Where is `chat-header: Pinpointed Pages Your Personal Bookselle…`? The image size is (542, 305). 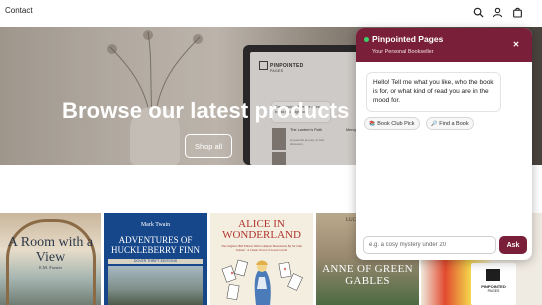 chat-header: Pinpointed Pages Your Personal Bookselle… is located at coordinates (444, 45).